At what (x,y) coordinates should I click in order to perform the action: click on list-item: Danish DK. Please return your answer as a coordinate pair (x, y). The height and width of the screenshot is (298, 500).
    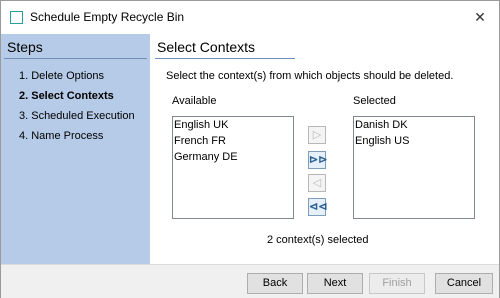
    Looking at the image, I should click on (414, 125).